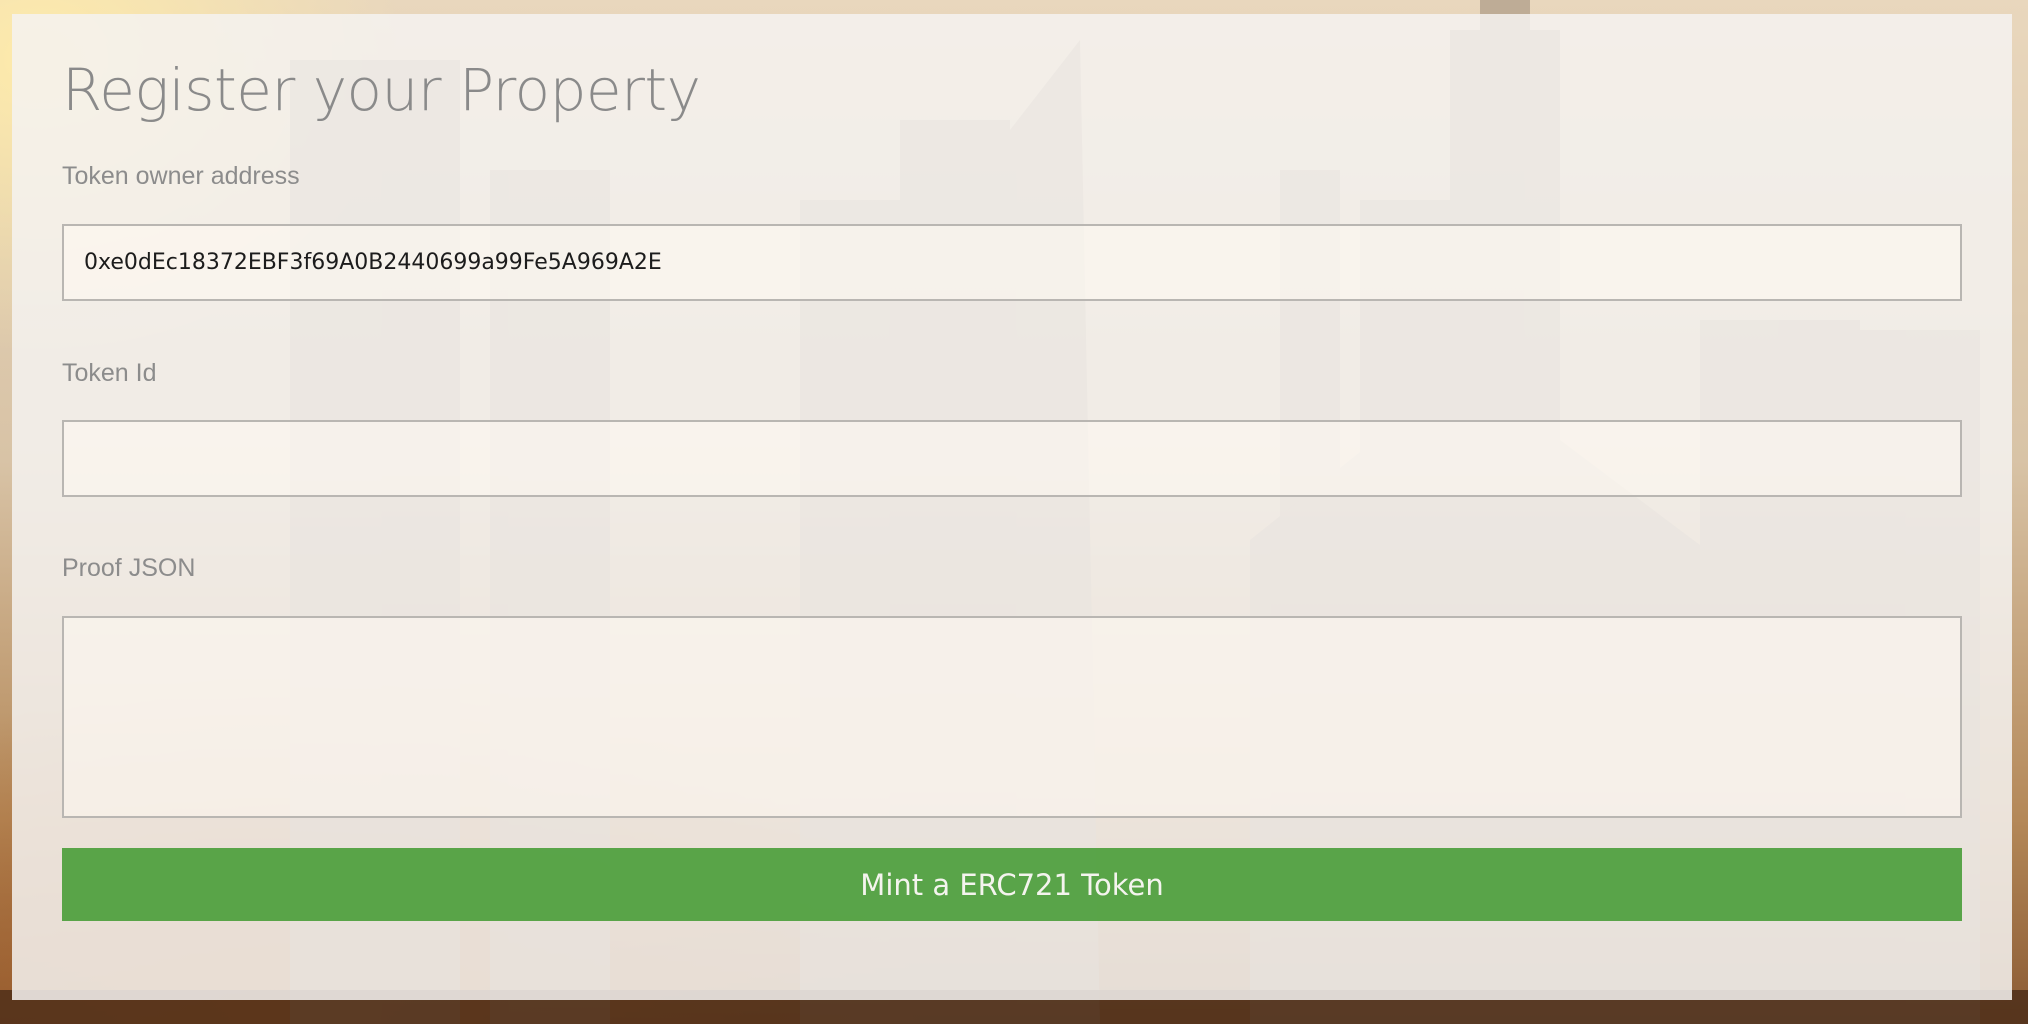  What do you see at coordinates (109, 373) in the screenshot?
I see `token-id-label: Token Id` at bounding box center [109, 373].